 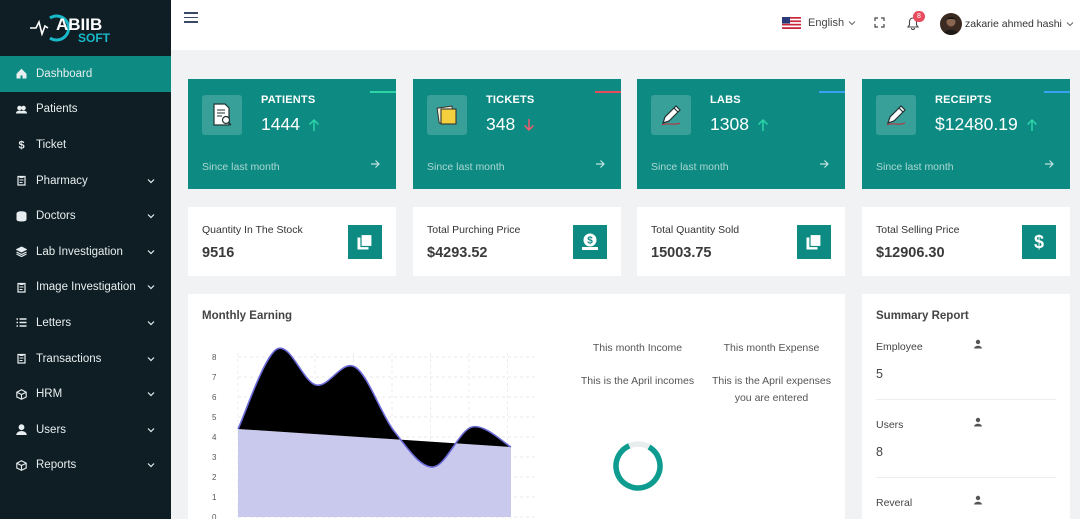 I want to click on summary-row-employee: Employee 5, so click(x=966, y=360).